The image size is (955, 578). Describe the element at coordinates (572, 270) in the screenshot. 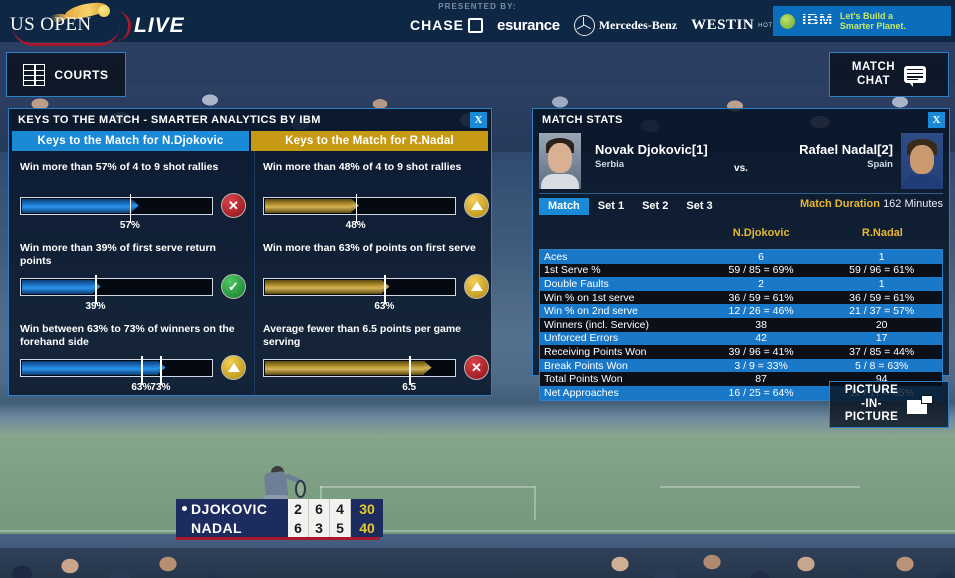

I see `stat-name: 1st Serve %` at that location.